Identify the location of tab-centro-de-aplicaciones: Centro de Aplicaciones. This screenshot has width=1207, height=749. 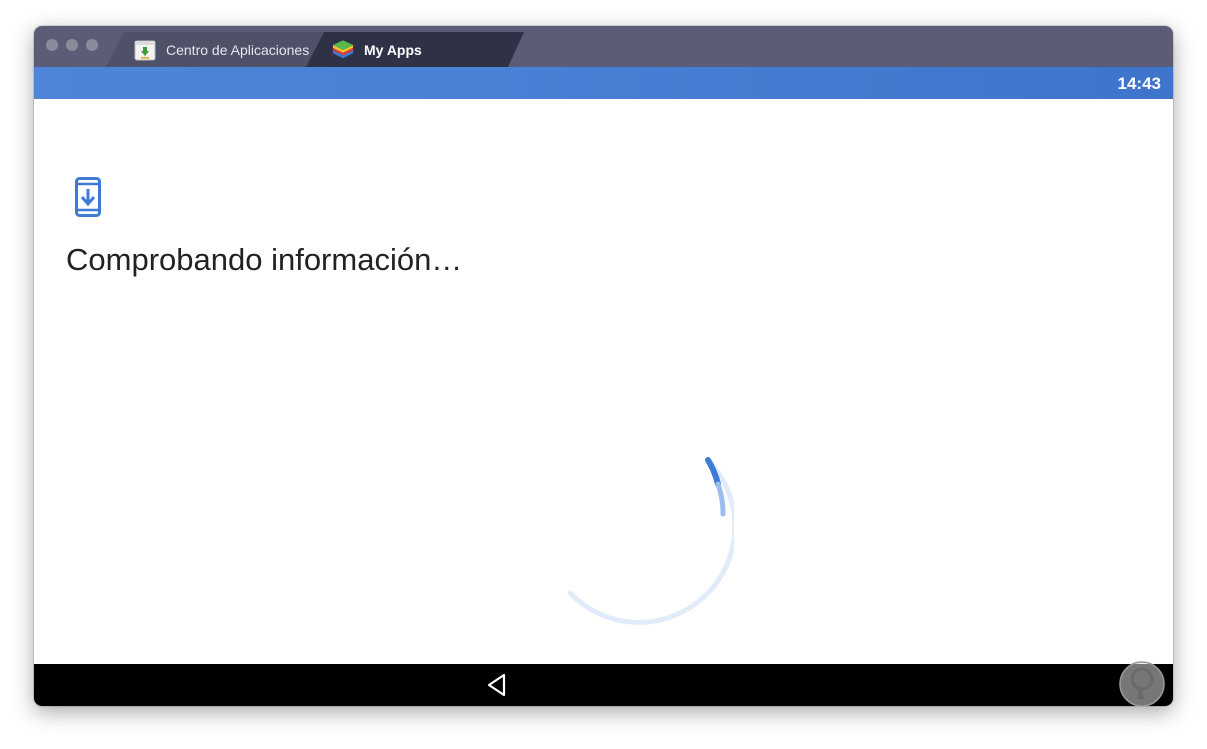
(215, 49).